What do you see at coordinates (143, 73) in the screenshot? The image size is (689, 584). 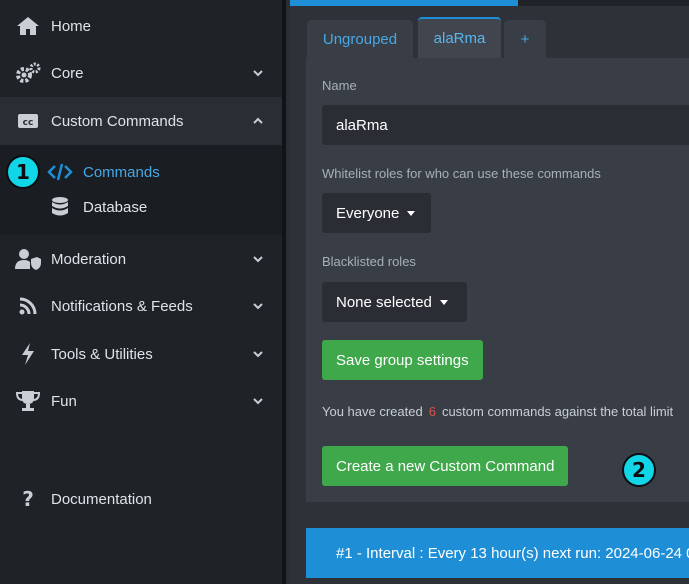 I see `sidebar-item-core: Core` at bounding box center [143, 73].